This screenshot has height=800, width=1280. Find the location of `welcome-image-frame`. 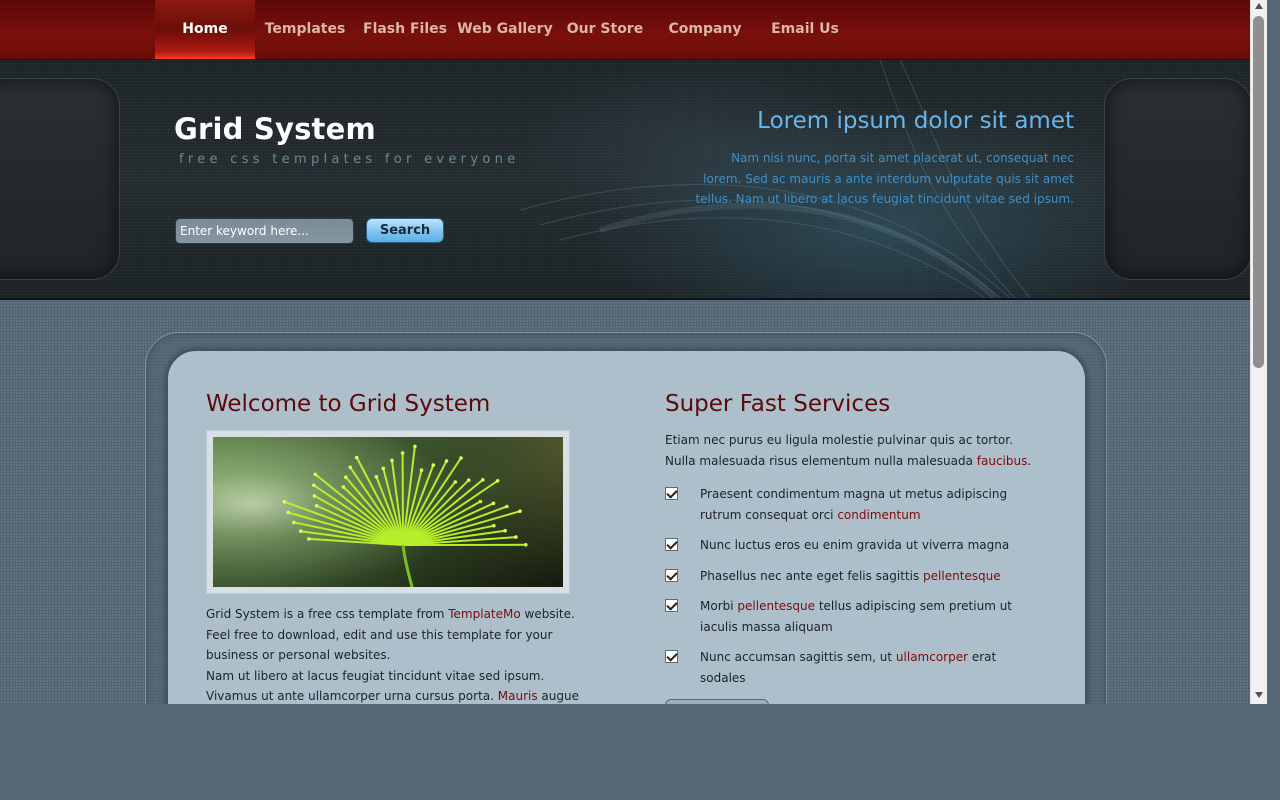

welcome-image-frame is located at coordinates (388, 512).